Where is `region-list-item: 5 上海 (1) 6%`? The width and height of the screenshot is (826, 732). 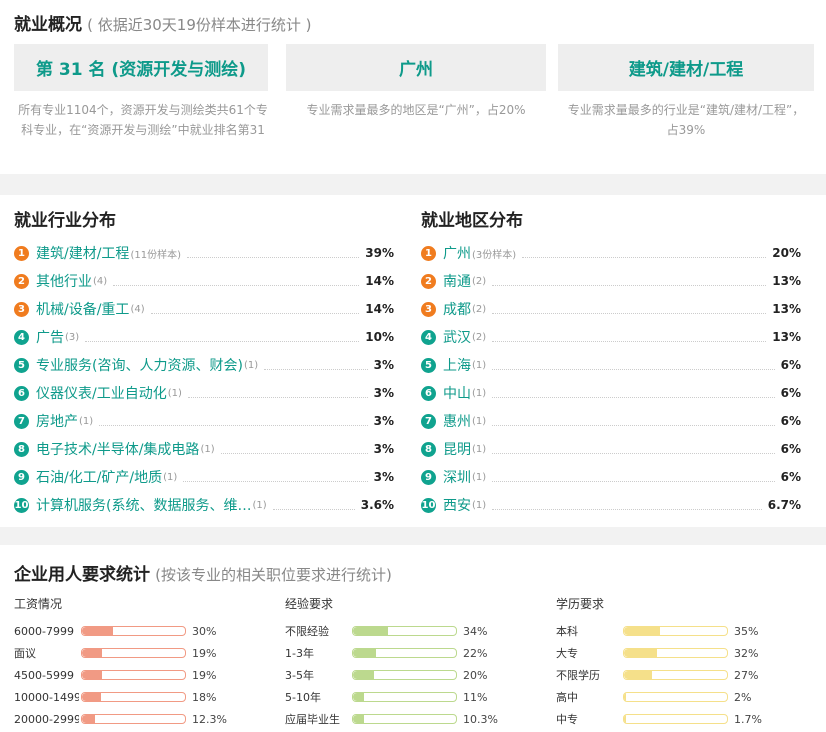 region-list-item: 5 上海 (1) 6% is located at coordinates (611, 365).